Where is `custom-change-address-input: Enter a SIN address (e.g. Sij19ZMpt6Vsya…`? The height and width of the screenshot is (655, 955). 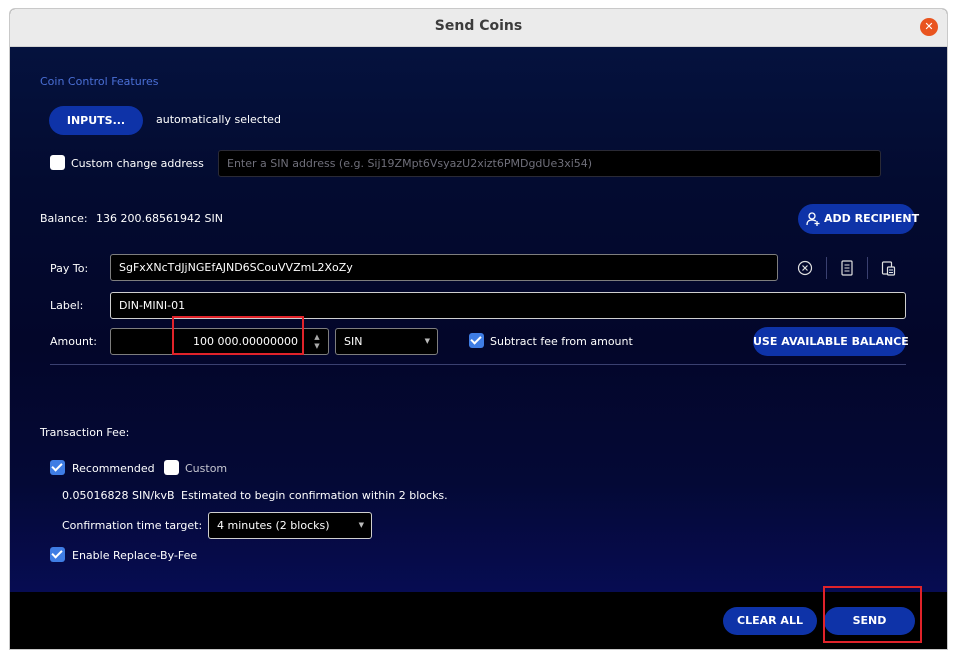
custom-change-address-input: Enter a SIN address (e.g. Sij19ZMpt6Vsya… is located at coordinates (549, 163).